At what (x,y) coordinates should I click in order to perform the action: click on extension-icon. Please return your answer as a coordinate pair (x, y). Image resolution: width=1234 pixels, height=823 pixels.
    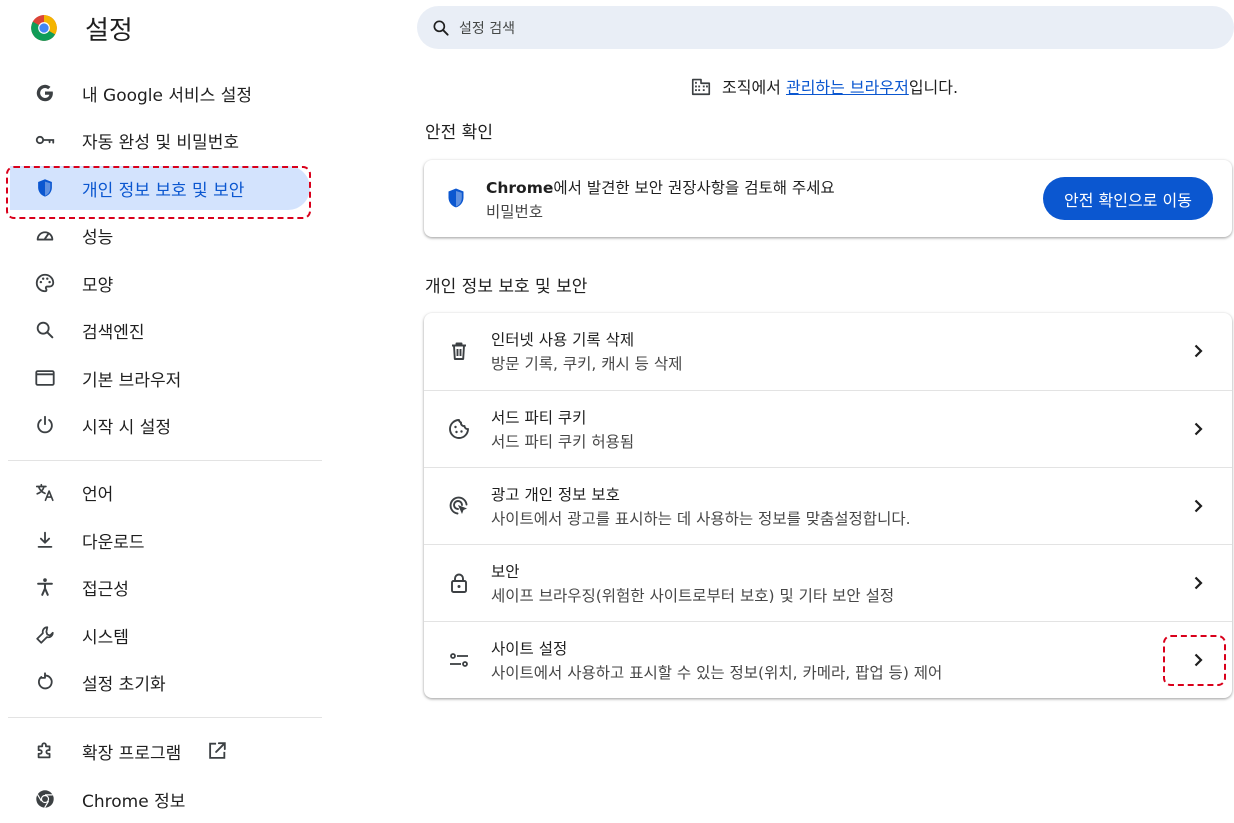
    Looking at the image, I should click on (45, 751).